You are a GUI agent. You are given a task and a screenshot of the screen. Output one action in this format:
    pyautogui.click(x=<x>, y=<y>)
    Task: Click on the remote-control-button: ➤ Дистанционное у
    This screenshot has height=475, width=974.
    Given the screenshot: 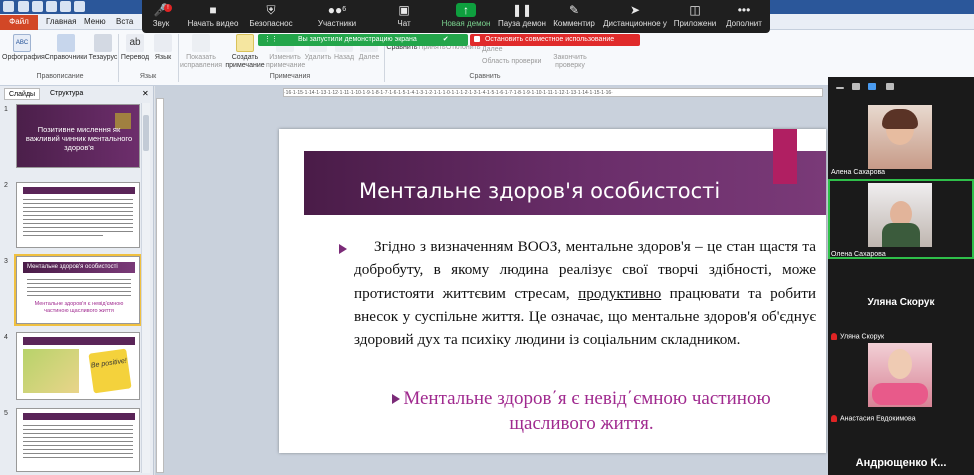 What is the action you would take?
    pyautogui.click(x=635, y=17)
    